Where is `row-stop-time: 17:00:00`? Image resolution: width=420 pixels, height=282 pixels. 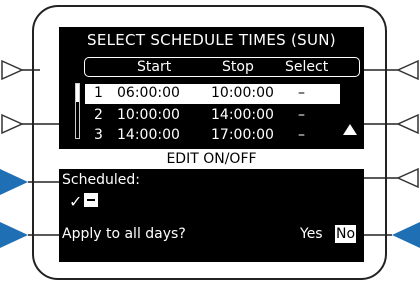 row-stop-time: 17:00:00 is located at coordinates (242, 135).